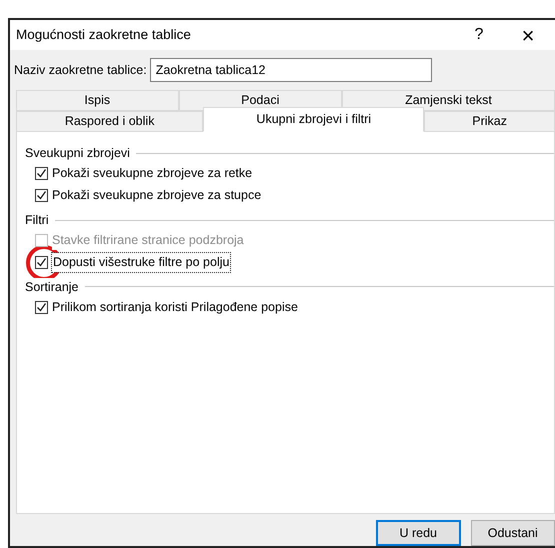  Describe the element at coordinates (313, 119) in the screenshot. I see `tab: Ukupni zbrojevi i filtri` at that location.